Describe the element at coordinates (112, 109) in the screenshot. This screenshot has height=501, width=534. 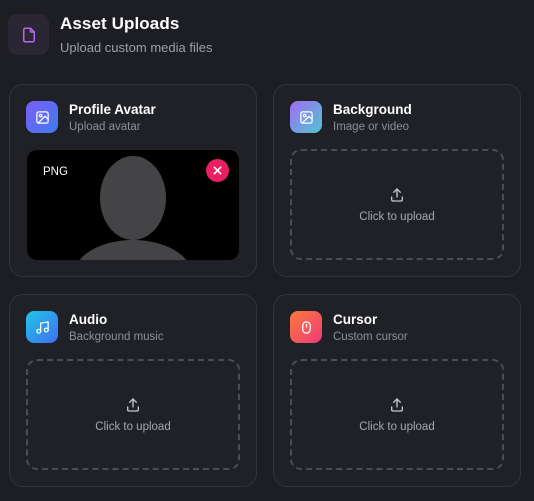
I see `card-title: Profile Avatar` at that location.